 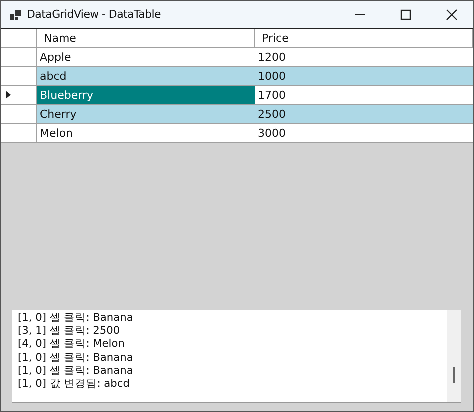 I want to click on window-title: DataGridView - DataTable, so click(x=94, y=14).